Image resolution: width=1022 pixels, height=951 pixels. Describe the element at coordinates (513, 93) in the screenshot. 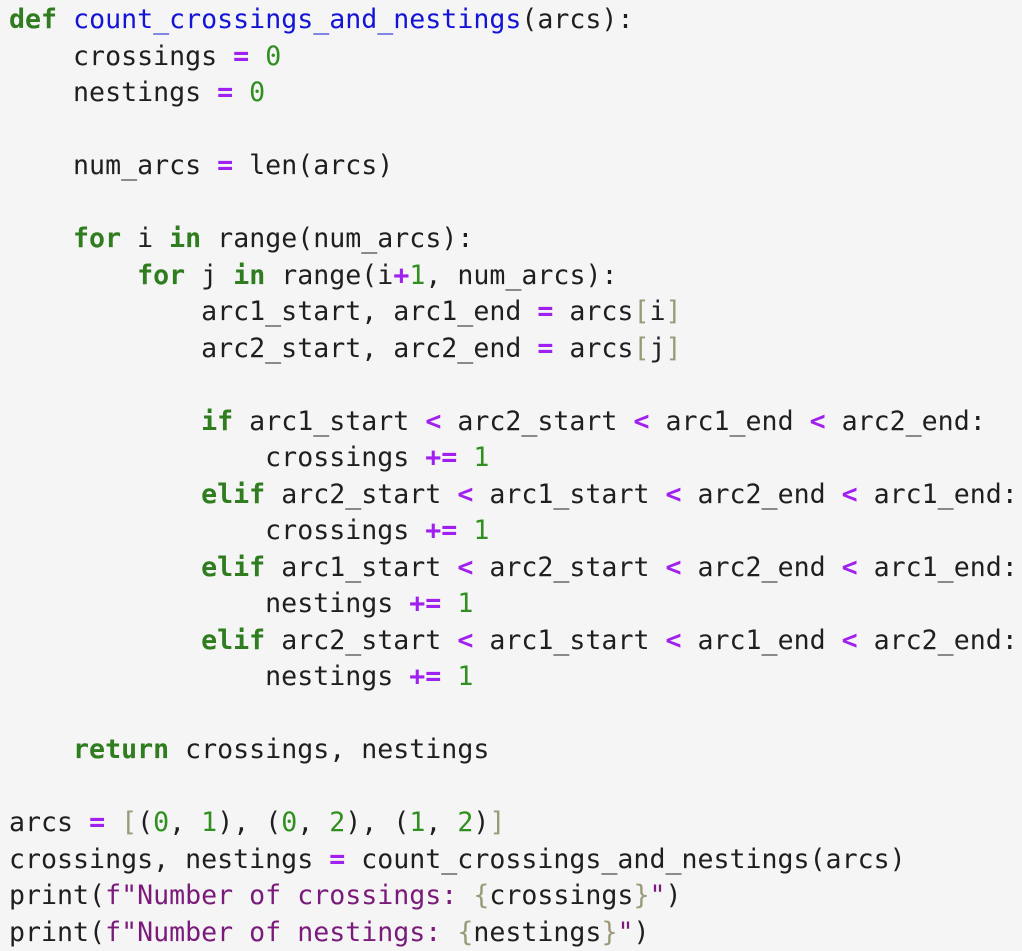

I see `code-line: nestings = 0` at that location.